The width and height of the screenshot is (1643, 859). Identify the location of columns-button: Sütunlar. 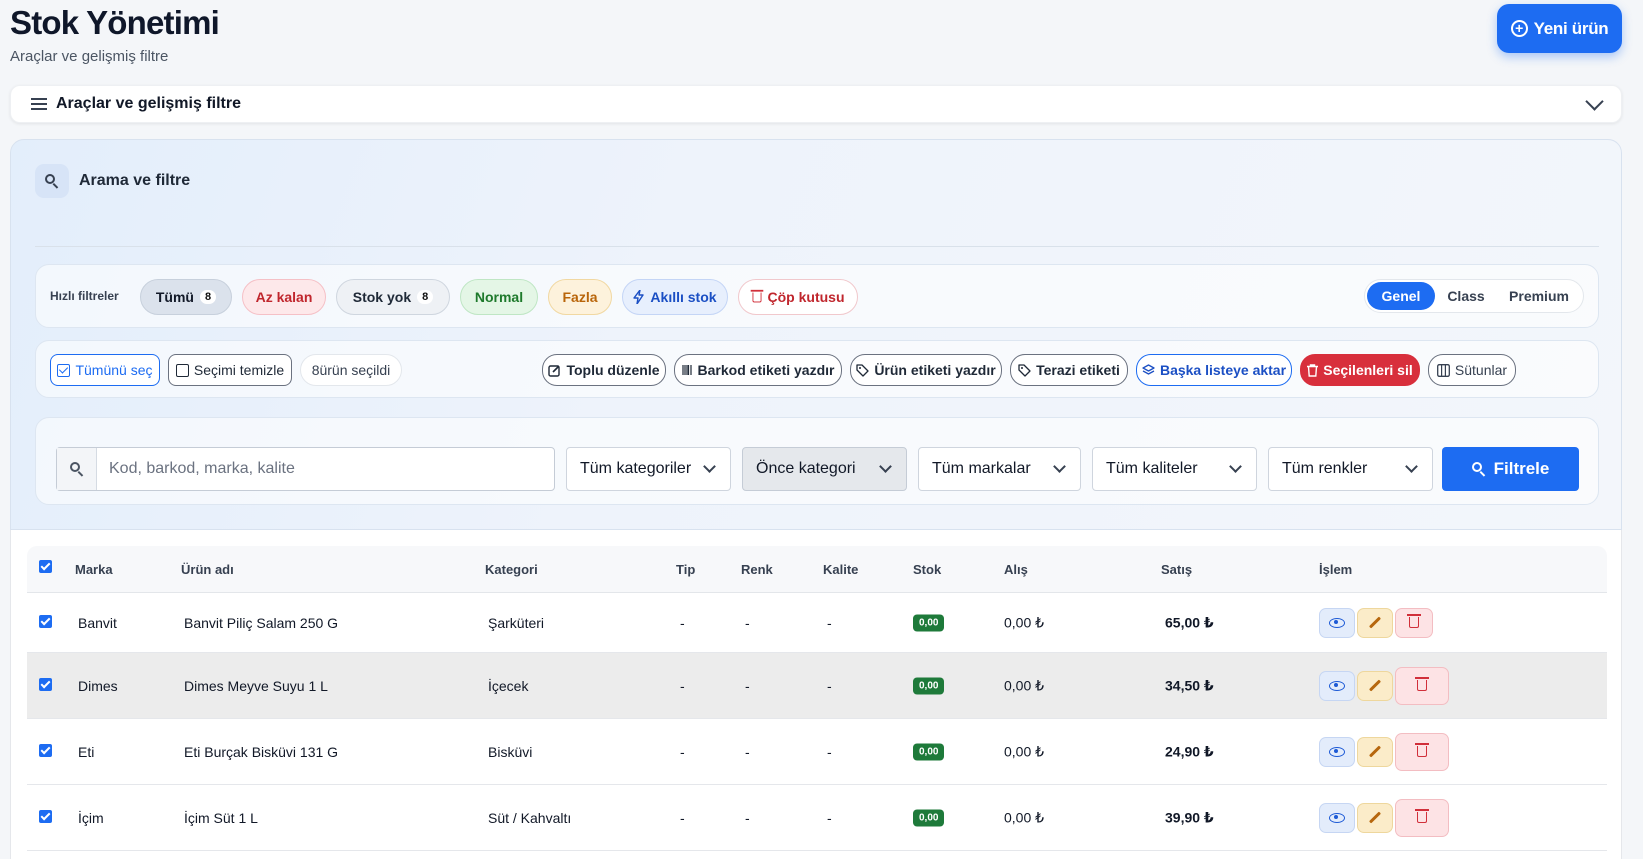
(1472, 370).